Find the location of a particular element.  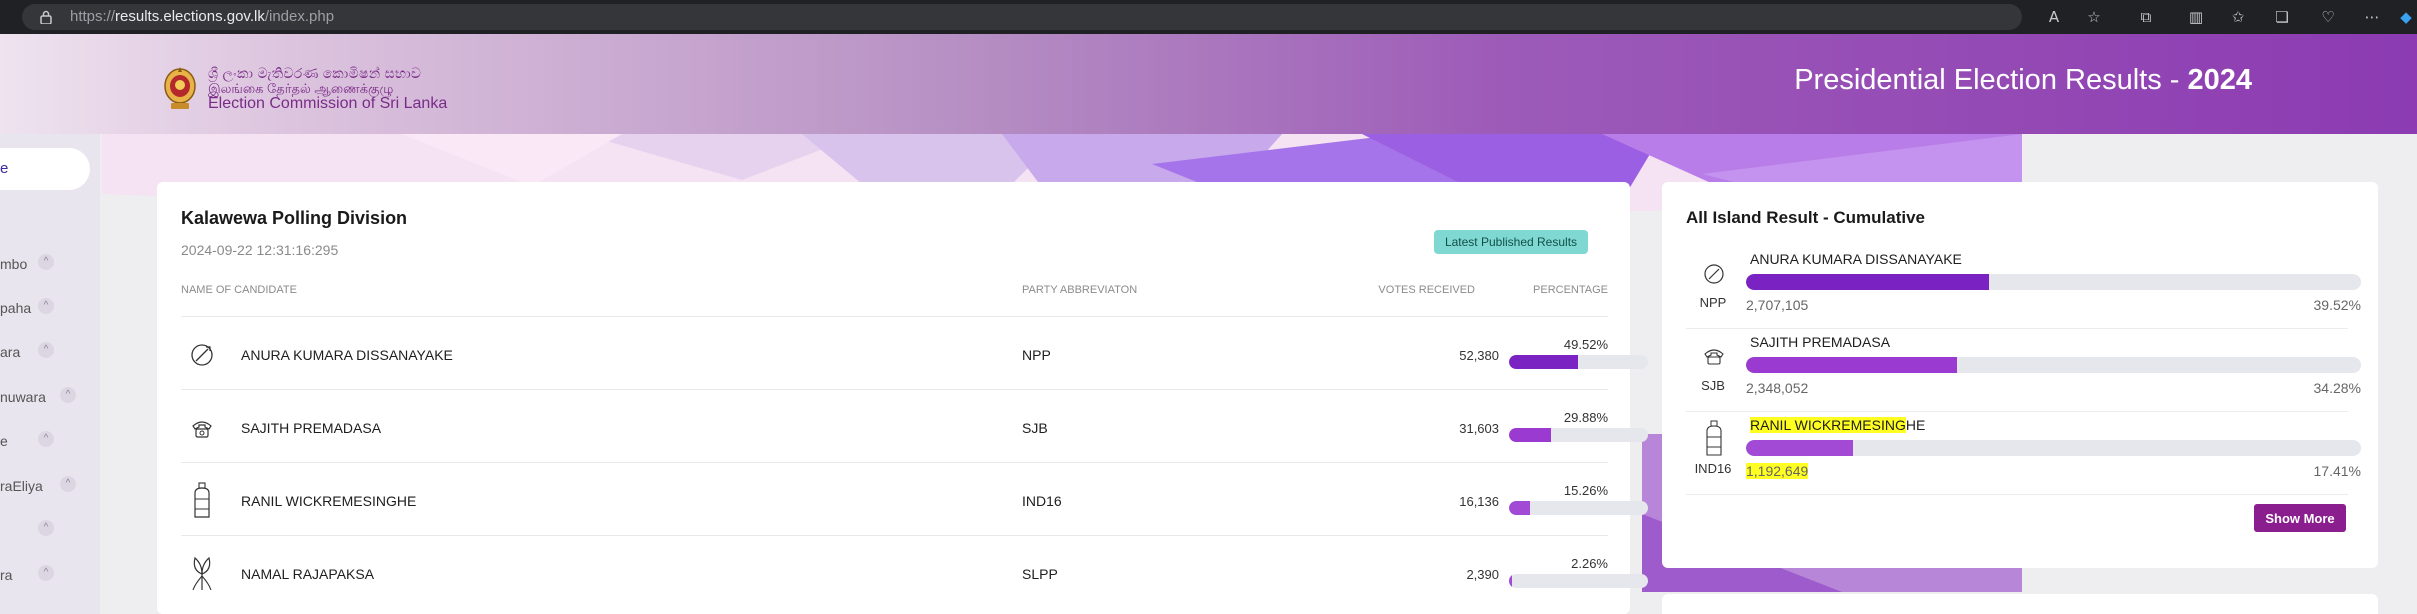

candidate-name: ANURA KUMARA DISSANAYAKE is located at coordinates (347, 355).